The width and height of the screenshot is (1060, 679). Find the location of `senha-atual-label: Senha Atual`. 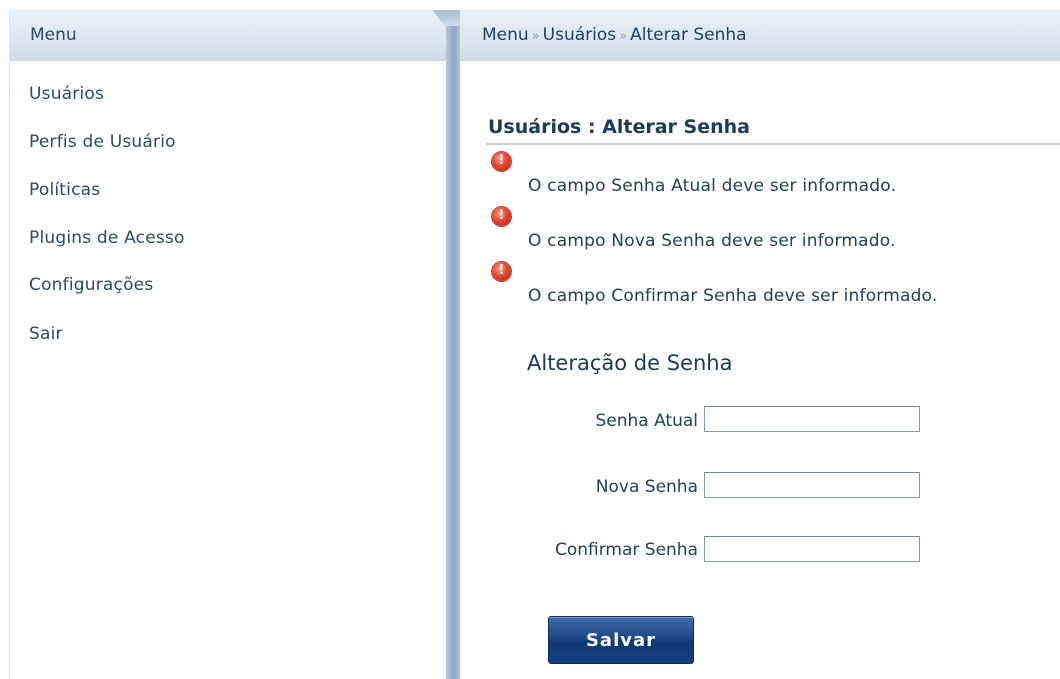

senha-atual-label: Senha Atual is located at coordinates (646, 421).